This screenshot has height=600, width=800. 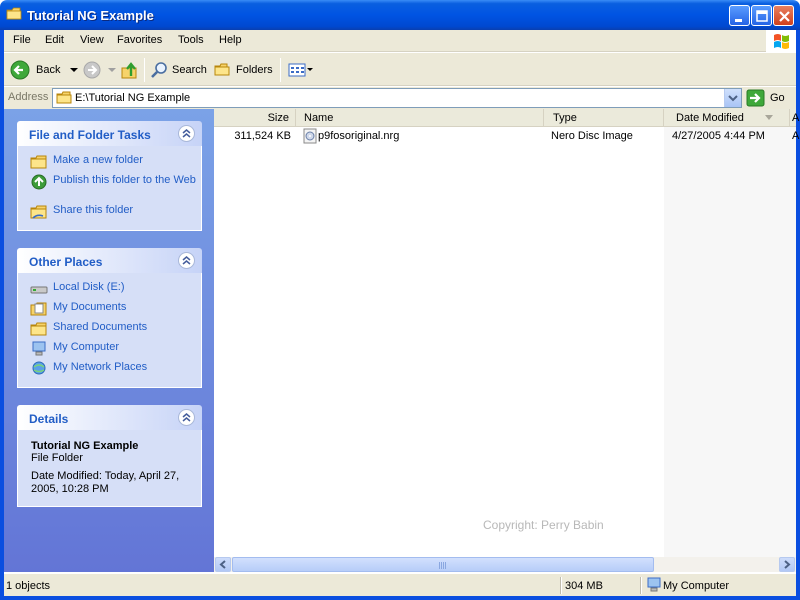 What do you see at coordinates (755, 98) in the screenshot?
I see `go-arrow-icon` at bounding box center [755, 98].